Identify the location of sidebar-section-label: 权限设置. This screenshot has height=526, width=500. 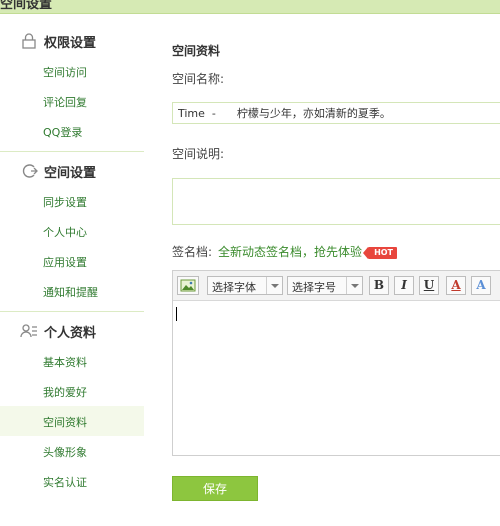
(70, 43).